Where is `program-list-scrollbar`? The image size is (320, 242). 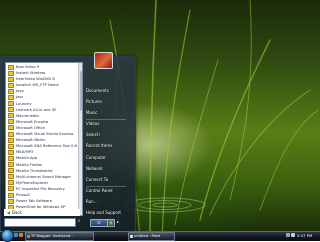 program-list-scrollbar is located at coordinates (80, 139).